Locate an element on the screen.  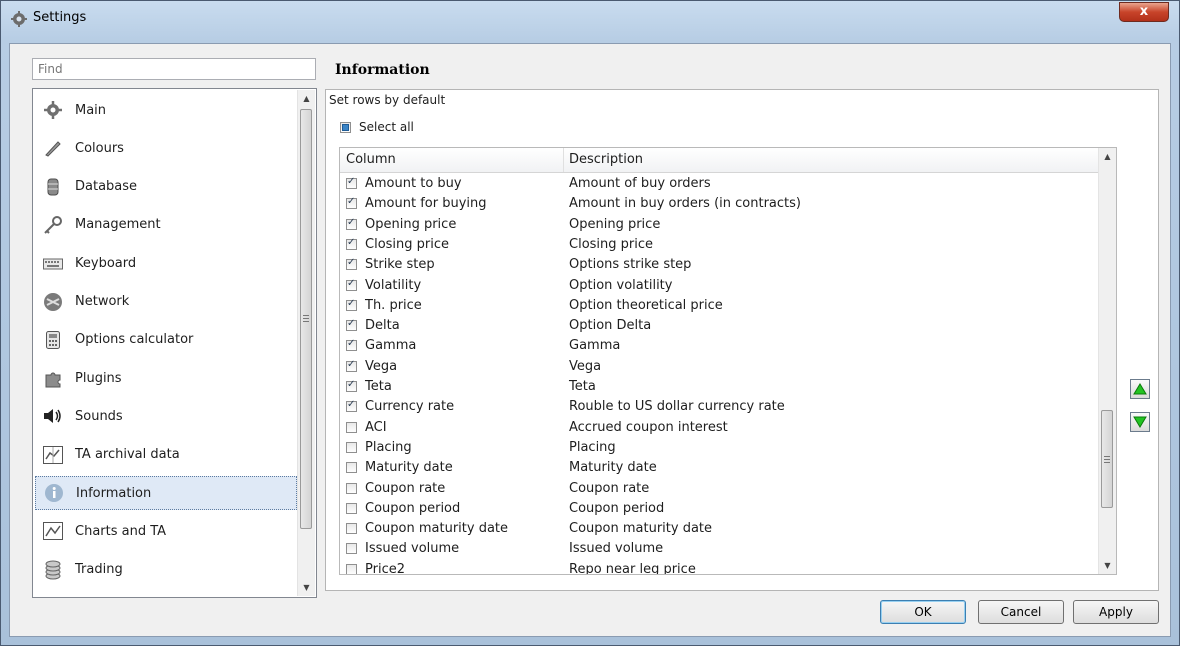
description-header: Description is located at coordinates (606, 159).